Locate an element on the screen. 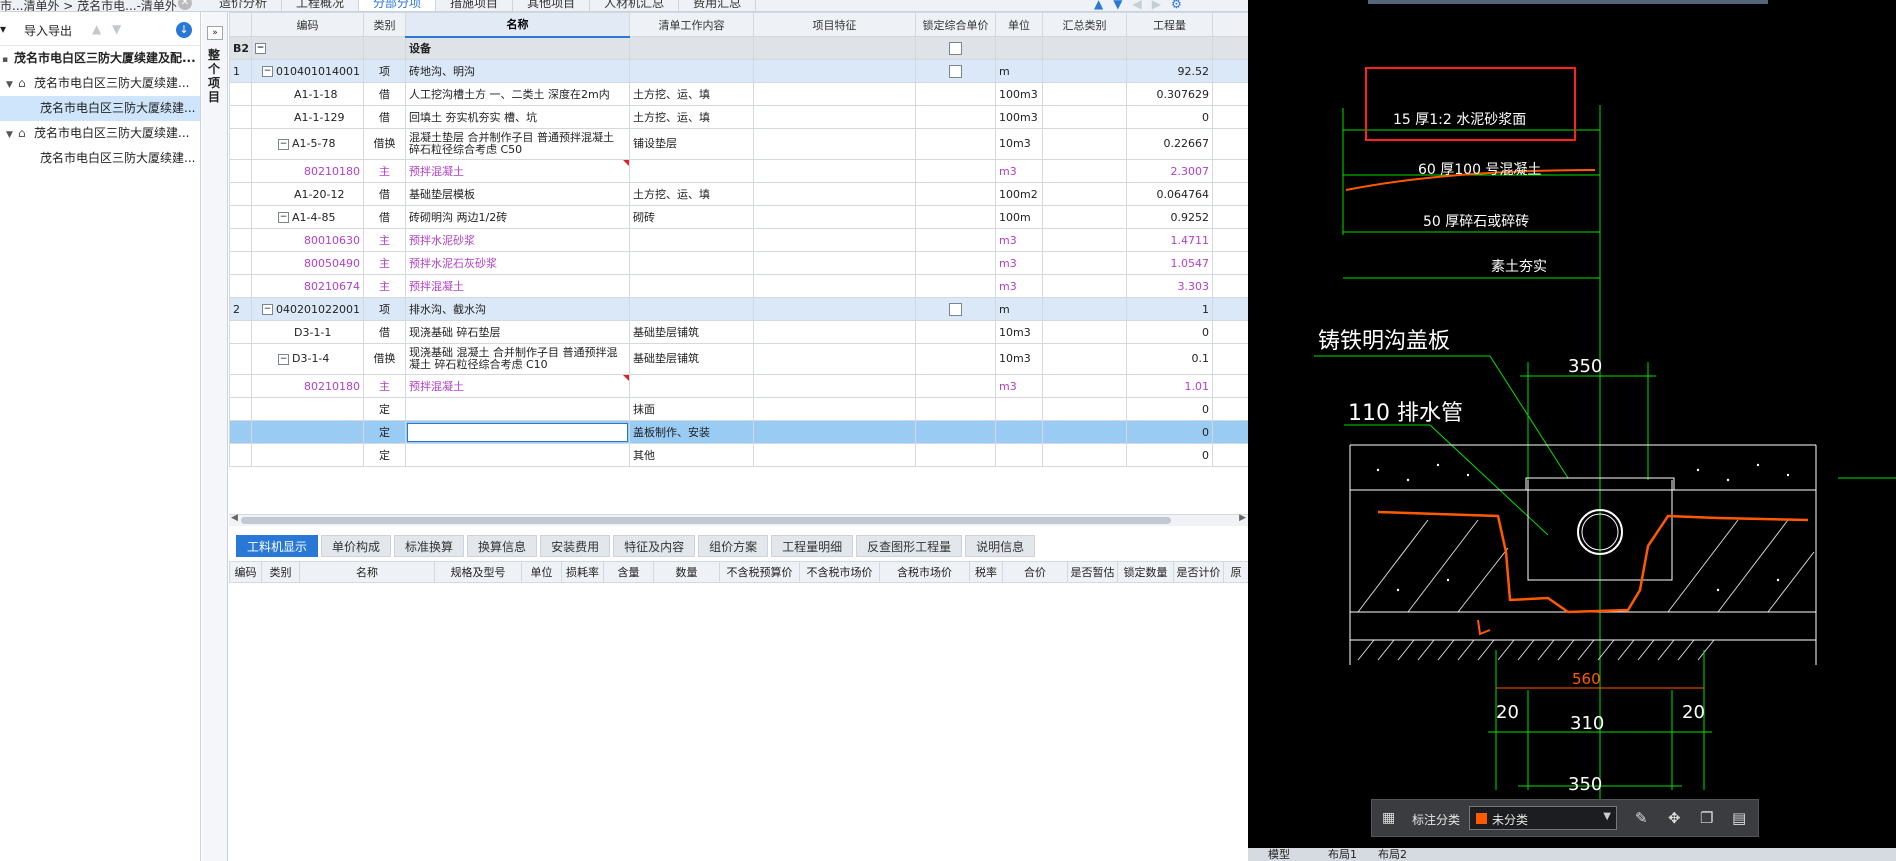  paste-icon: ▤ is located at coordinates (1739, 818).